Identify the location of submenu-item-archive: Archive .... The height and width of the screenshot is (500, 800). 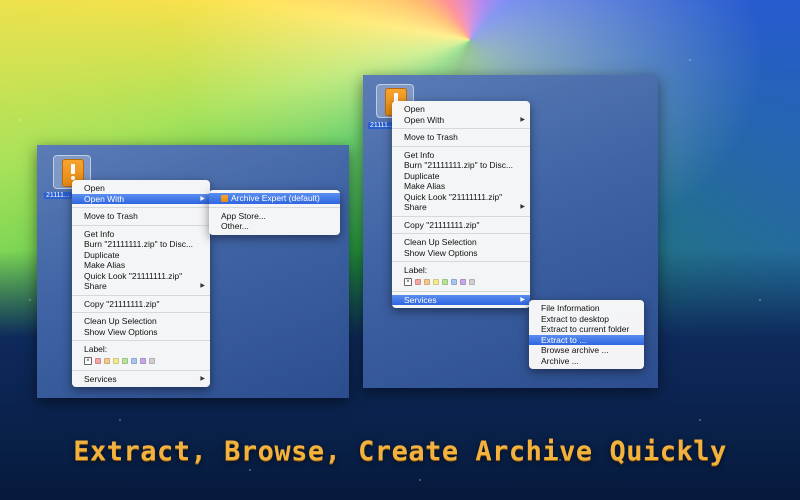
(586, 361).